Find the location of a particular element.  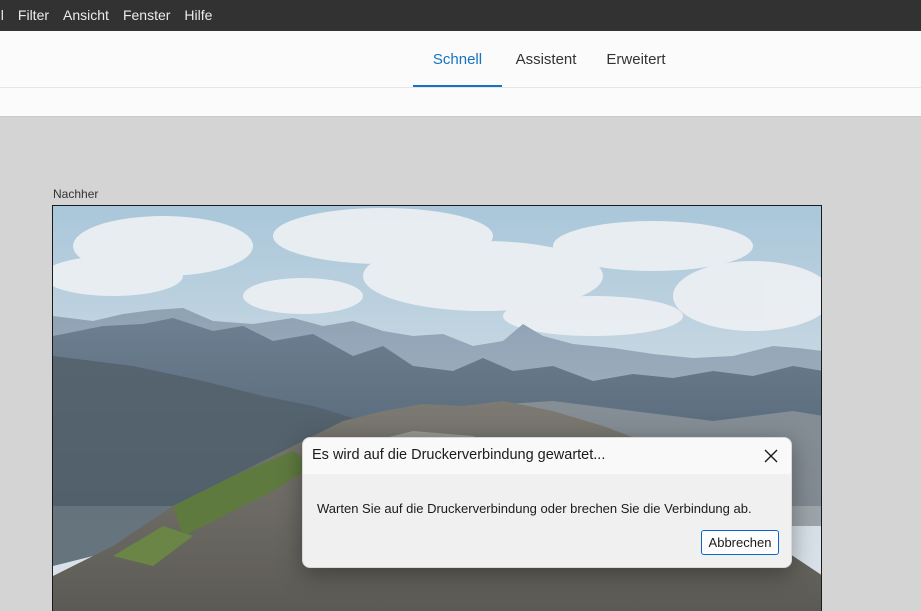

cancel-button: Abbrechen is located at coordinates (740, 542).